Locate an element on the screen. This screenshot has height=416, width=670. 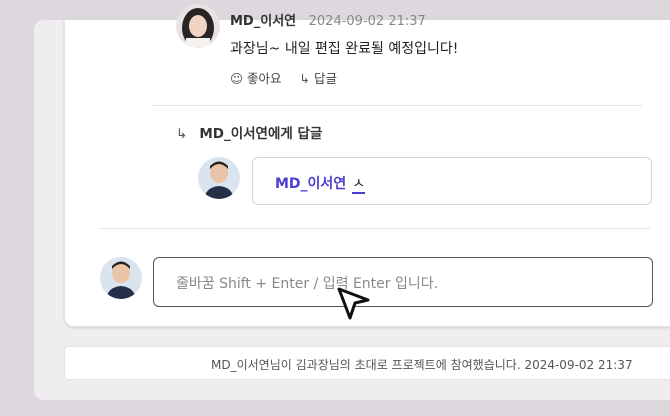
reply-typed-text: ㅅ is located at coordinates (359, 185).